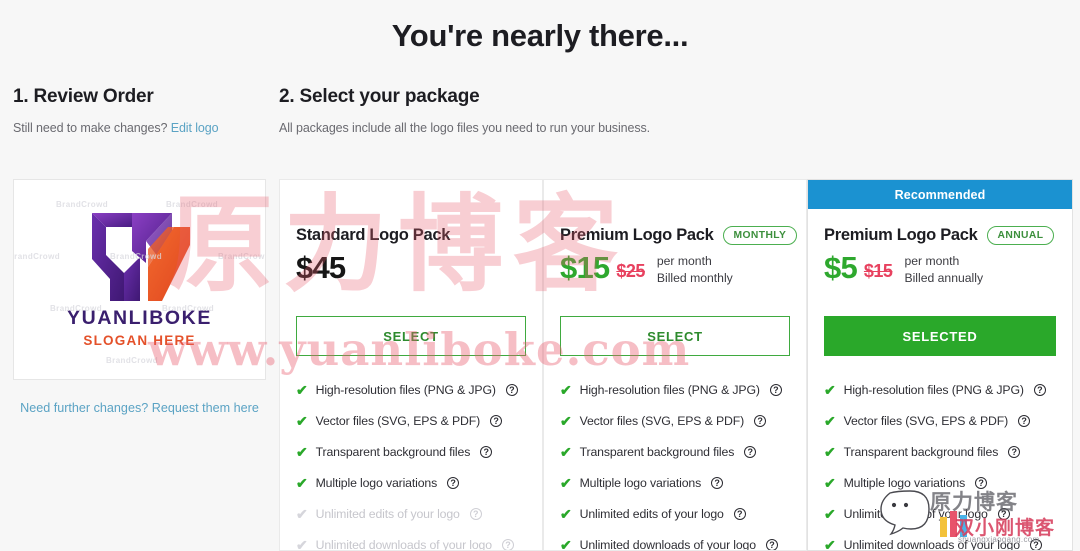 Image resolution: width=1080 pixels, height=551 pixels. What do you see at coordinates (940, 235) in the screenshot?
I see `plan-title-row: Premium Logo Pack ANNUAL` at bounding box center [940, 235].